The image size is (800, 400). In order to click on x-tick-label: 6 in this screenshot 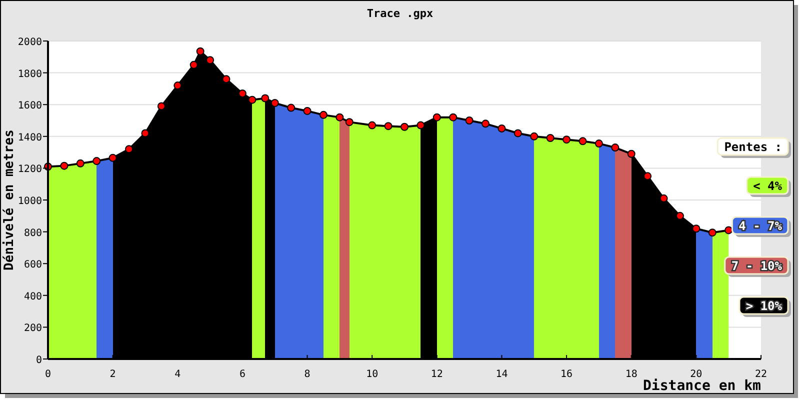, I will do `click(242, 374)`.